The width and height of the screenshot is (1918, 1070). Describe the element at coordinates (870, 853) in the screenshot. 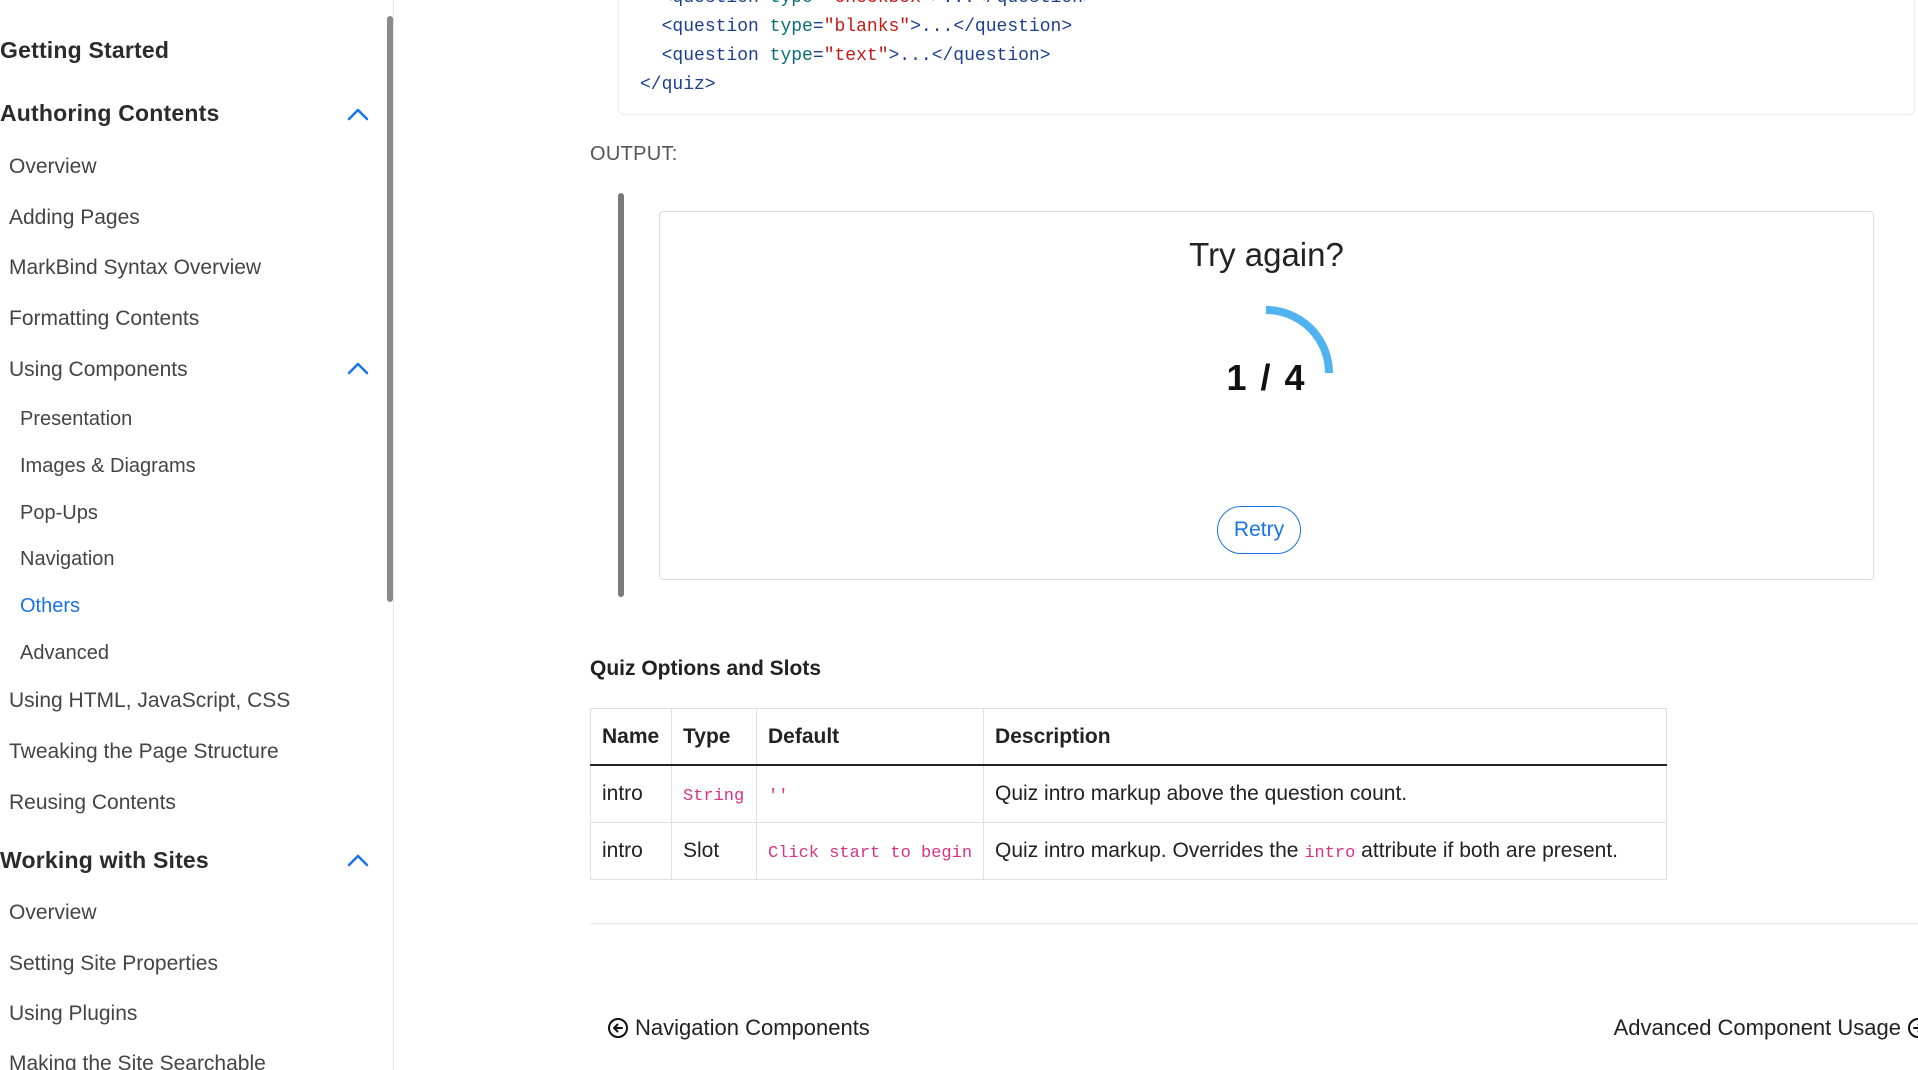

I see `default-code: Click start to begin` at that location.